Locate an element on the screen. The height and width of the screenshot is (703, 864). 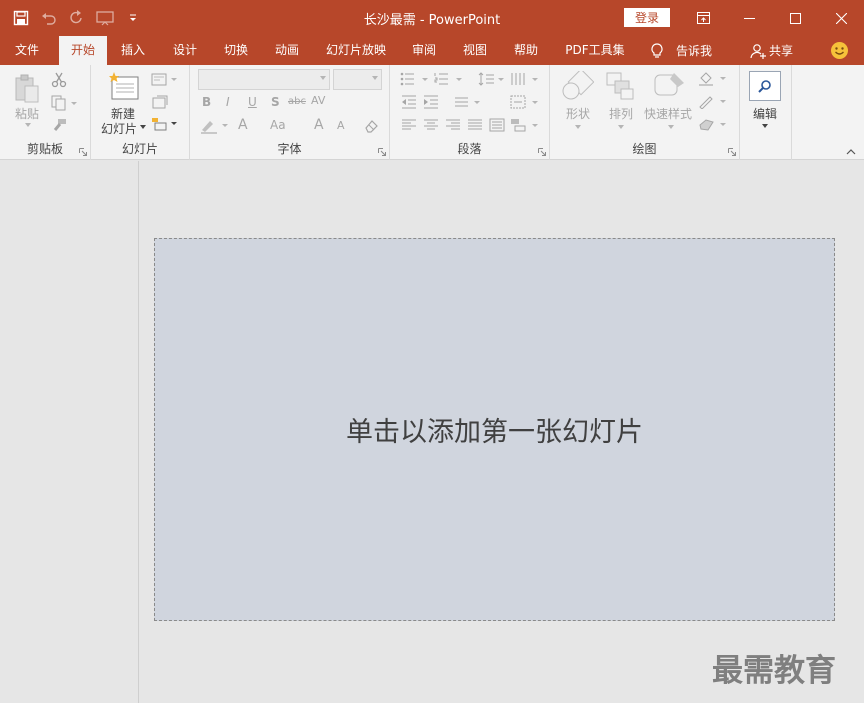
window-controls is located at coordinates (772, 18).